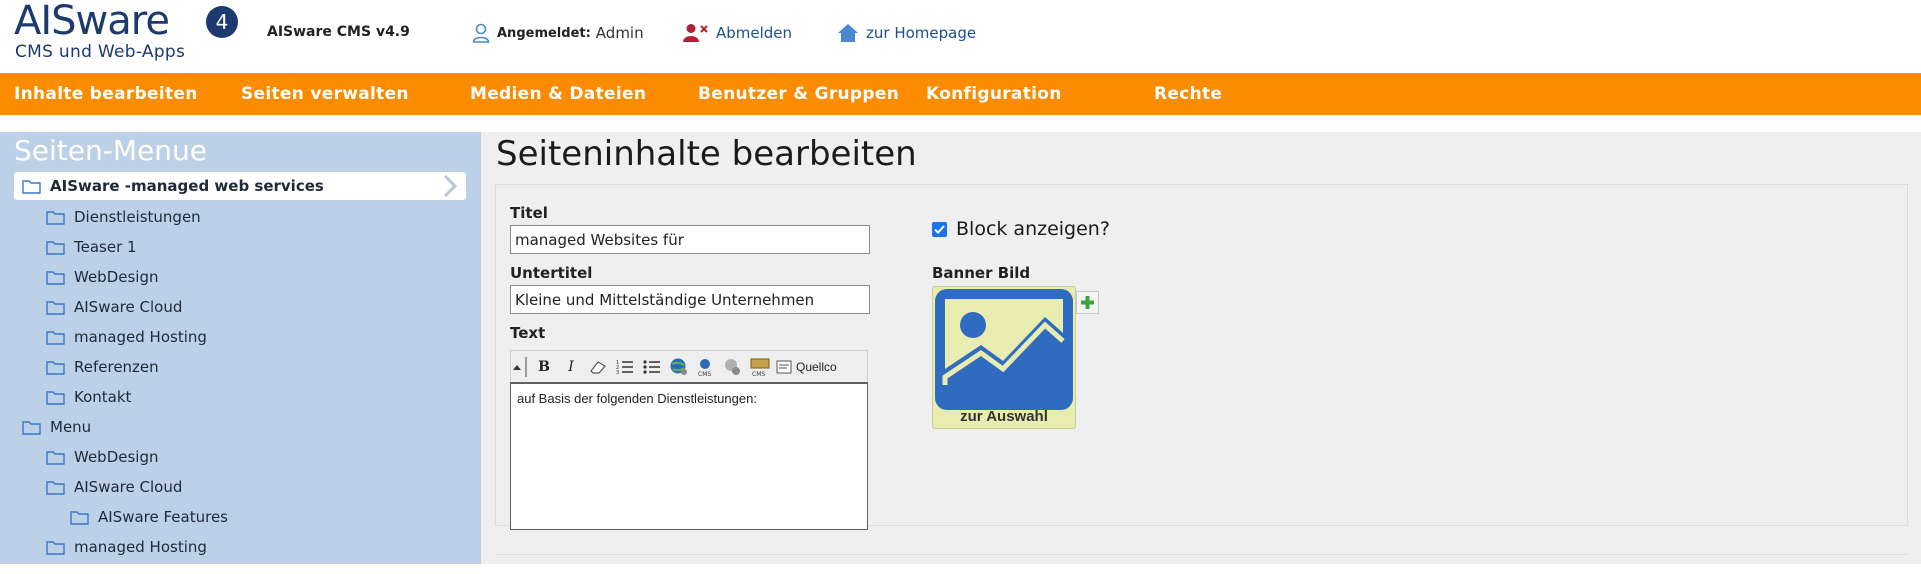  What do you see at coordinates (1188, 94) in the screenshot?
I see `nav-rechte: Rechte` at bounding box center [1188, 94].